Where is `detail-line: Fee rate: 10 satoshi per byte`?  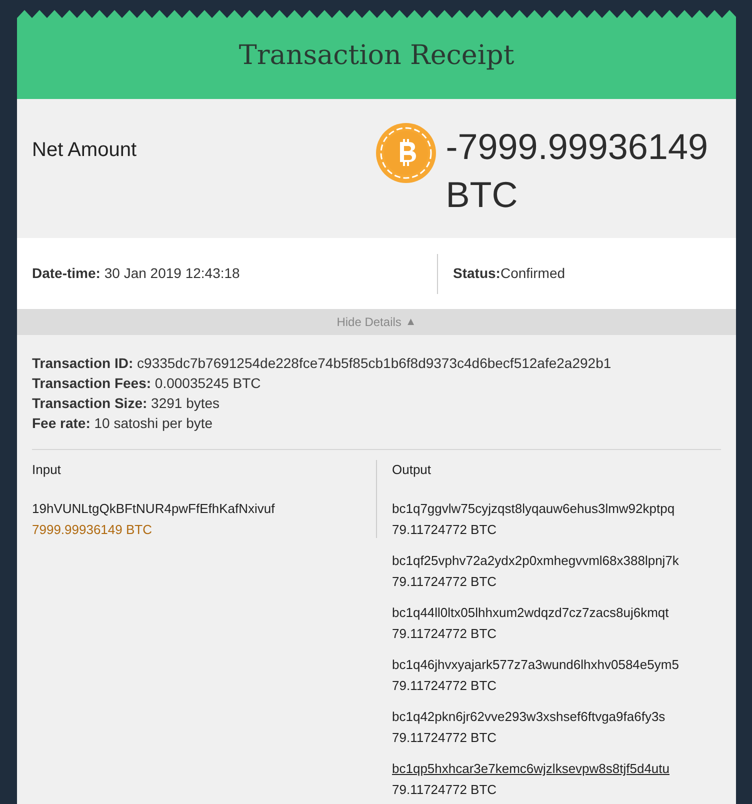
detail-line: Fee rate: 10 satoshi per byte is located at coordinates (122, 423).